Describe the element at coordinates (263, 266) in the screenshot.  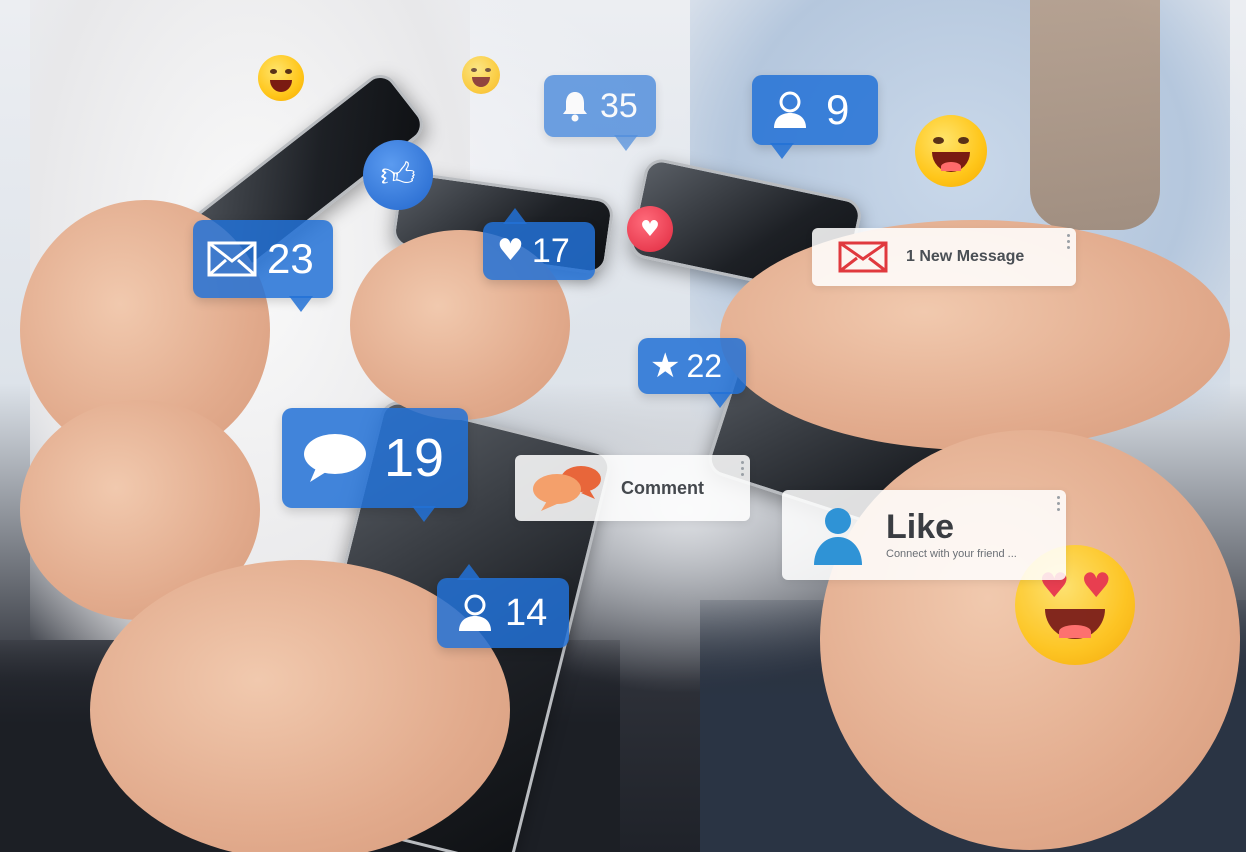
I see `notification-bubble-mail: 23` at that location.